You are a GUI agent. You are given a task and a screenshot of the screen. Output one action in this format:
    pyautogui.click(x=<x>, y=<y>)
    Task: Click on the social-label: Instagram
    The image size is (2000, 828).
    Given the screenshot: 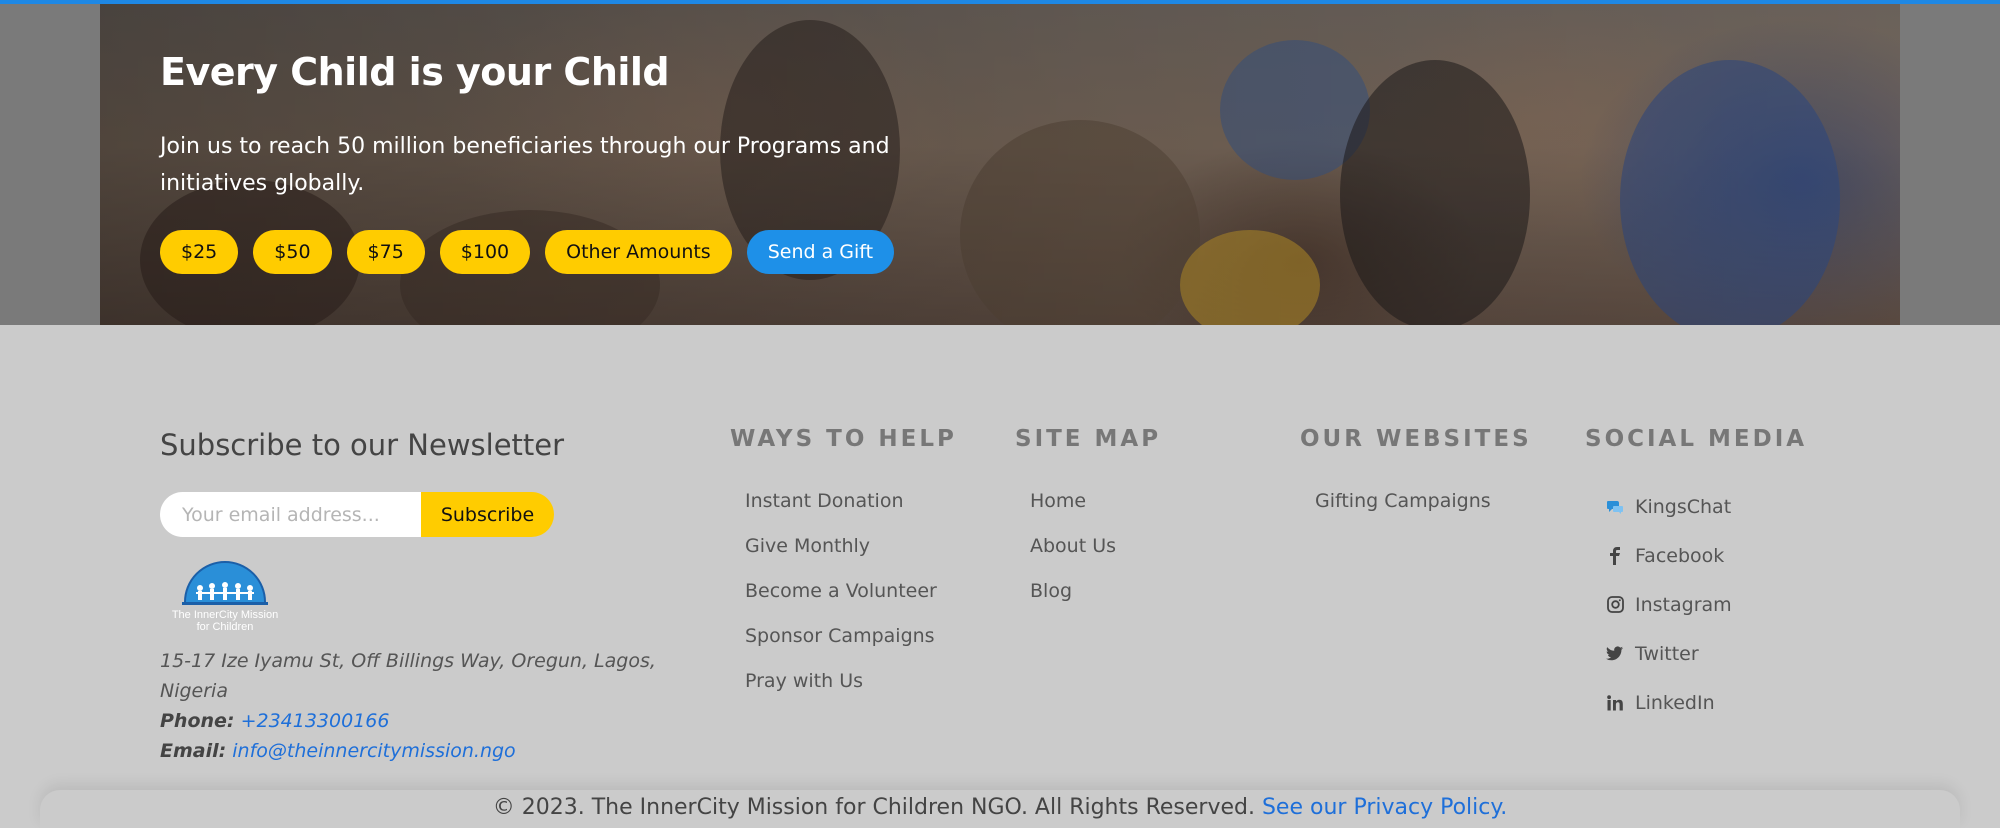 What is the action you would take?
    pyautogui.click(x=1683, y=604)
    